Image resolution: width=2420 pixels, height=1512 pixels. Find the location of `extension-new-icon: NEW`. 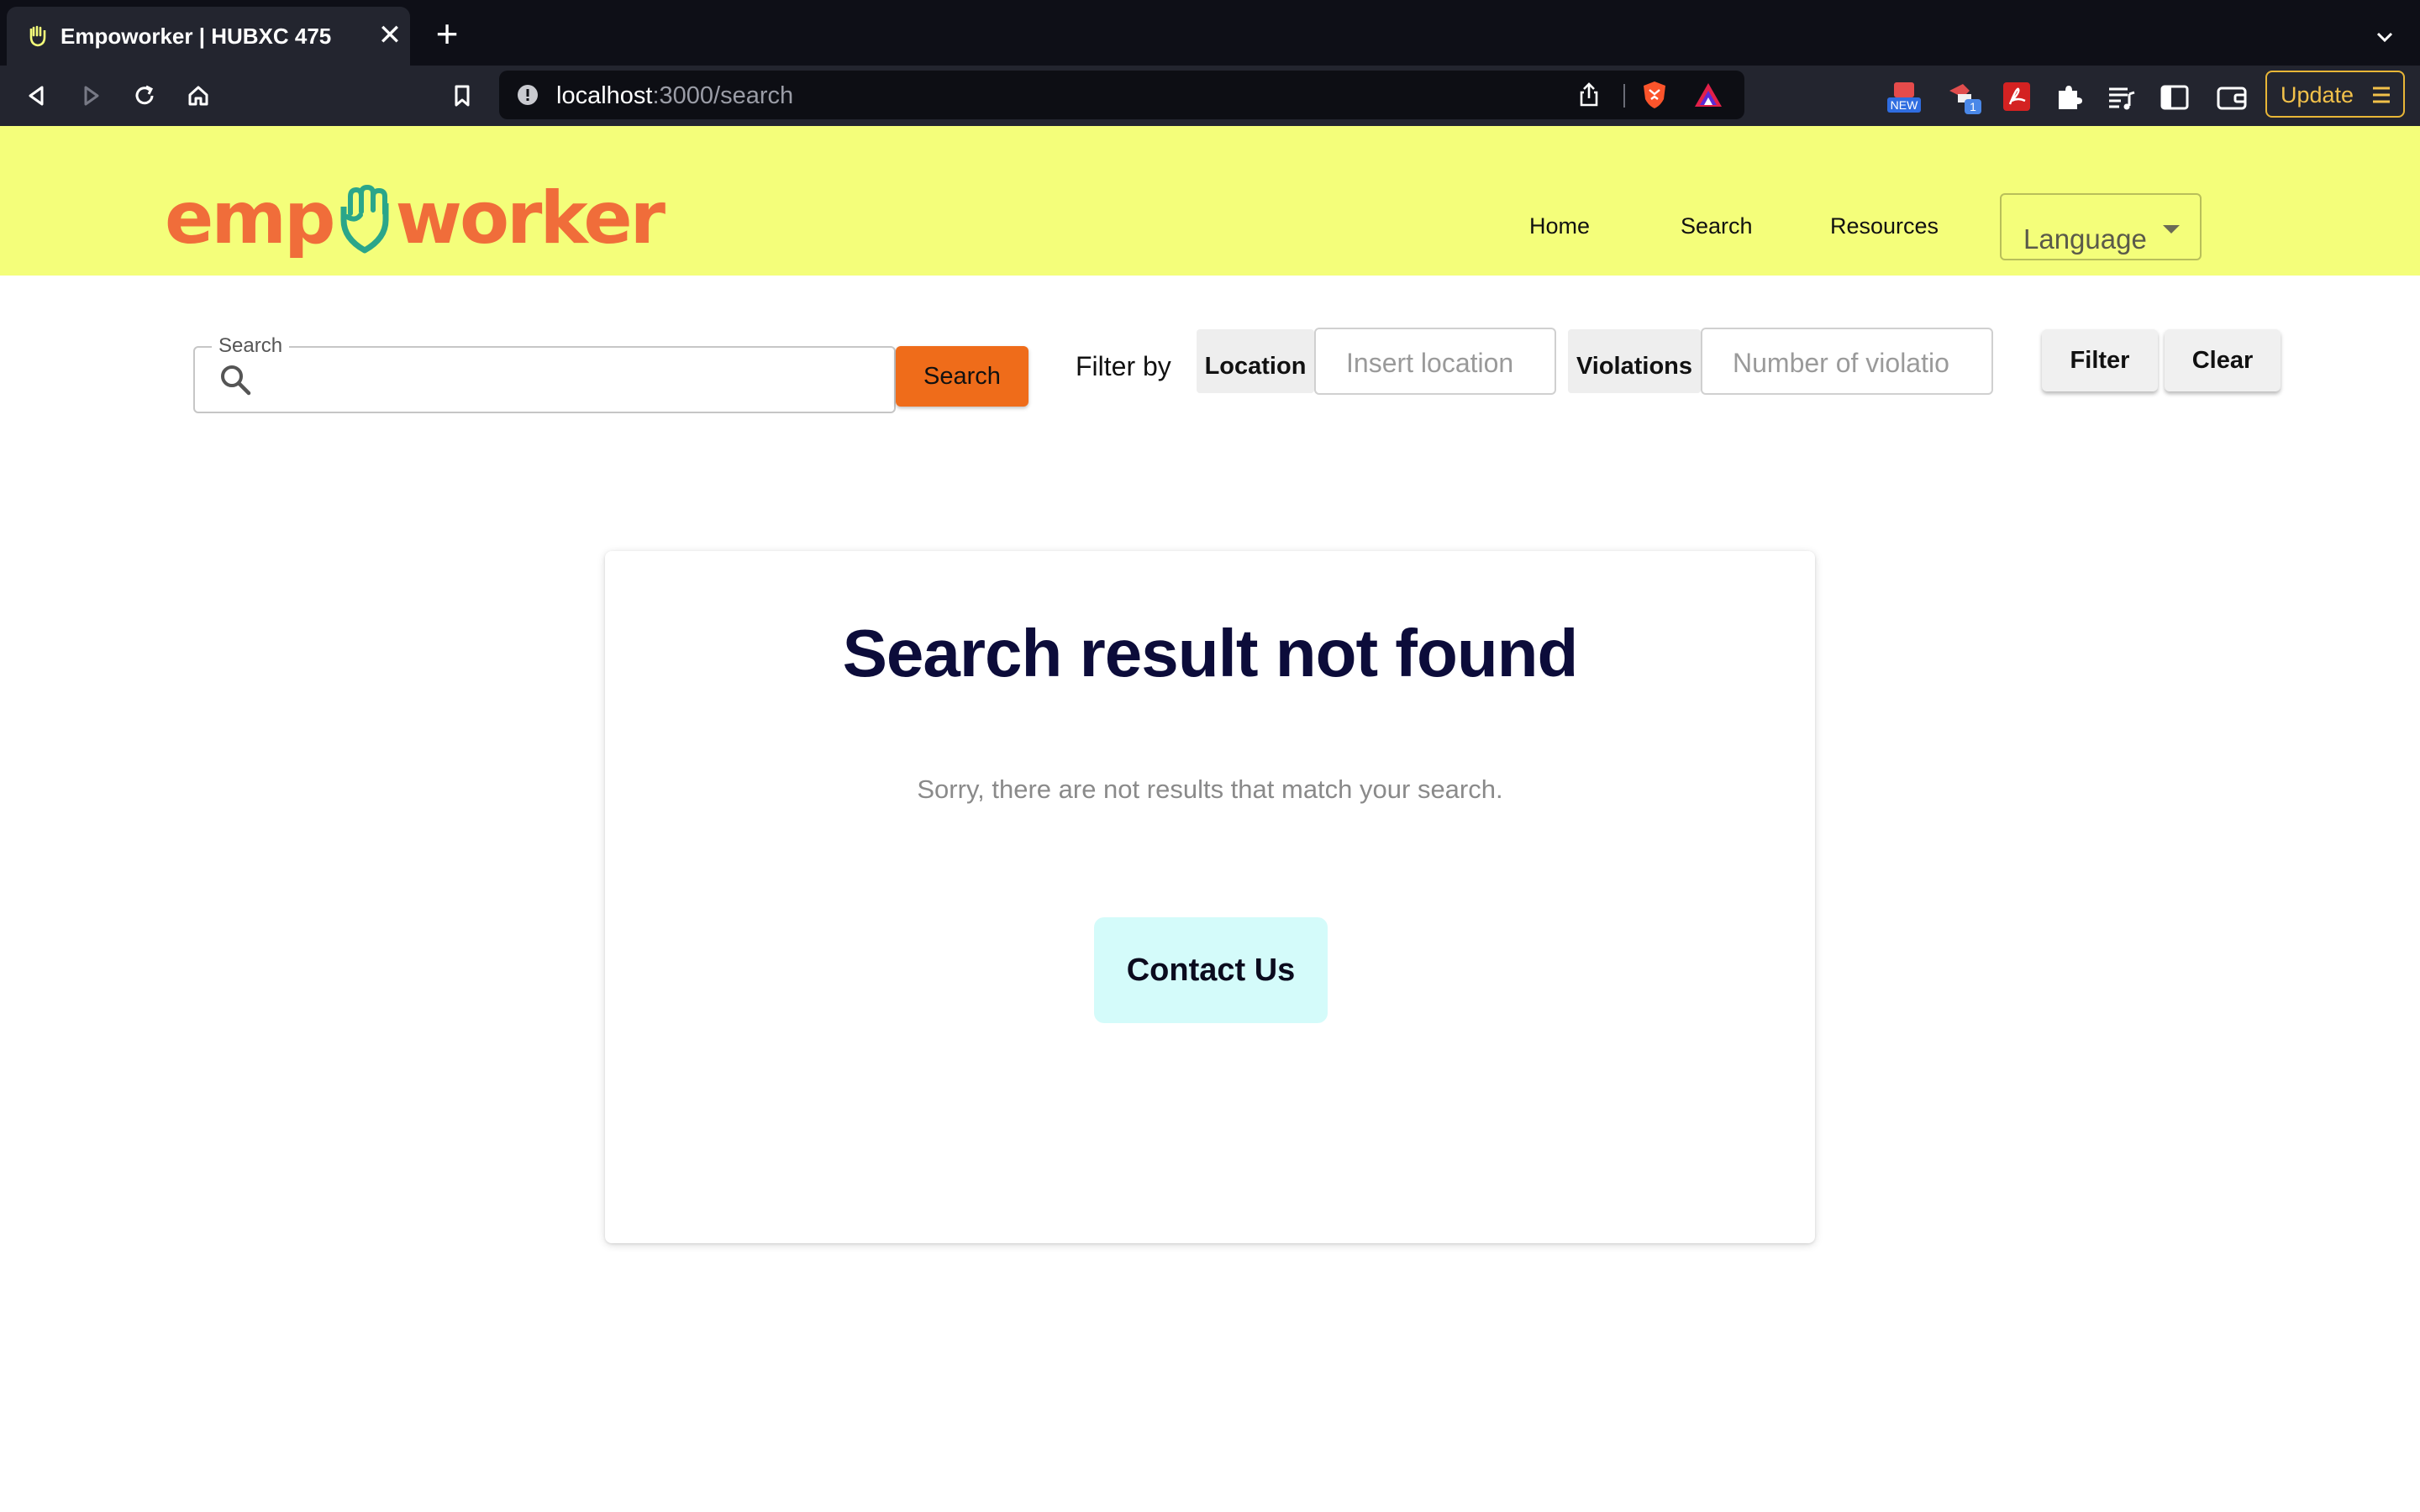

extension-new-icon: NEW is located at coordinates (1905, 97).